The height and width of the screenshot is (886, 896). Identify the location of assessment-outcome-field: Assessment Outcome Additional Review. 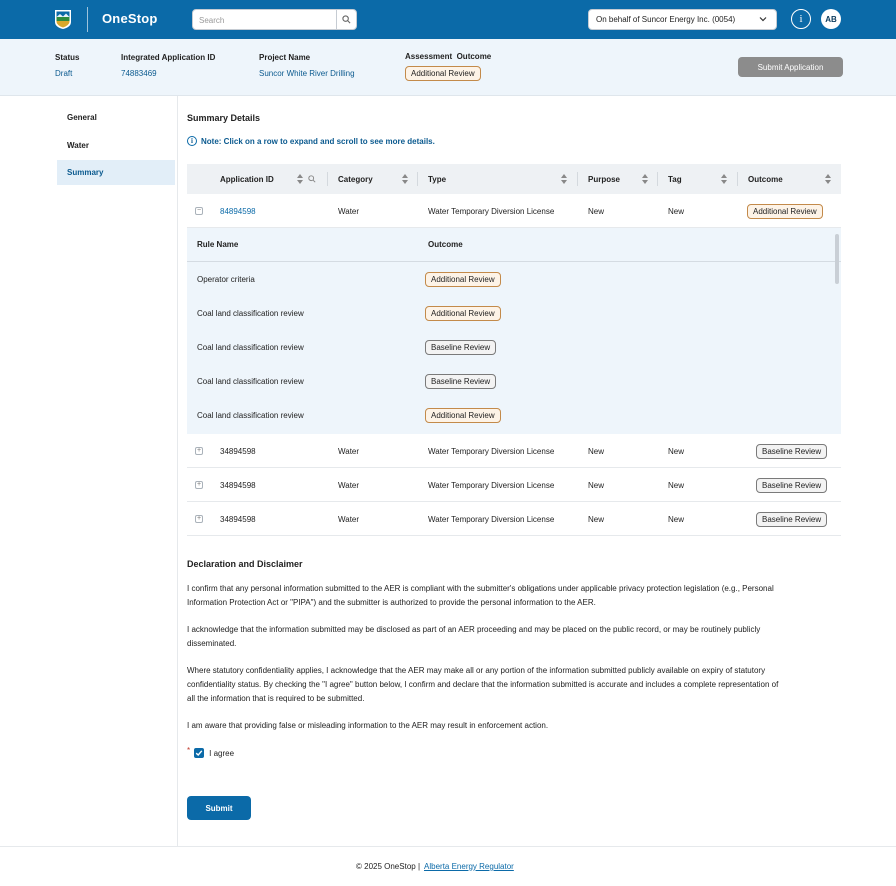
(448, 66).